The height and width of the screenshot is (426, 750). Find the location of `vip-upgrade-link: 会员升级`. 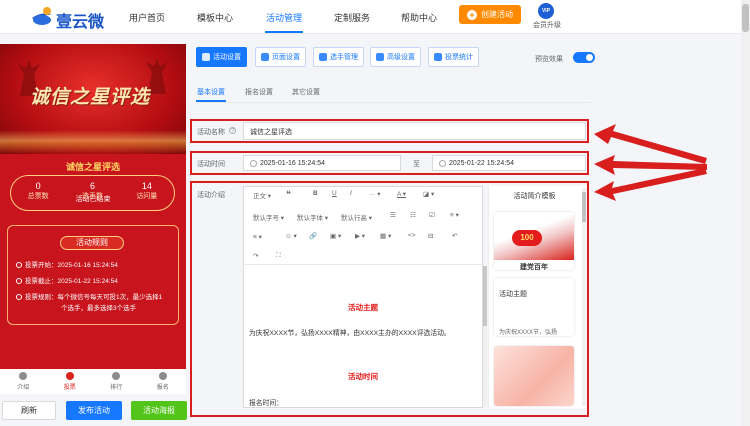

vip-upgrade-link: 会员升级 is located at coordinates (547, 25).